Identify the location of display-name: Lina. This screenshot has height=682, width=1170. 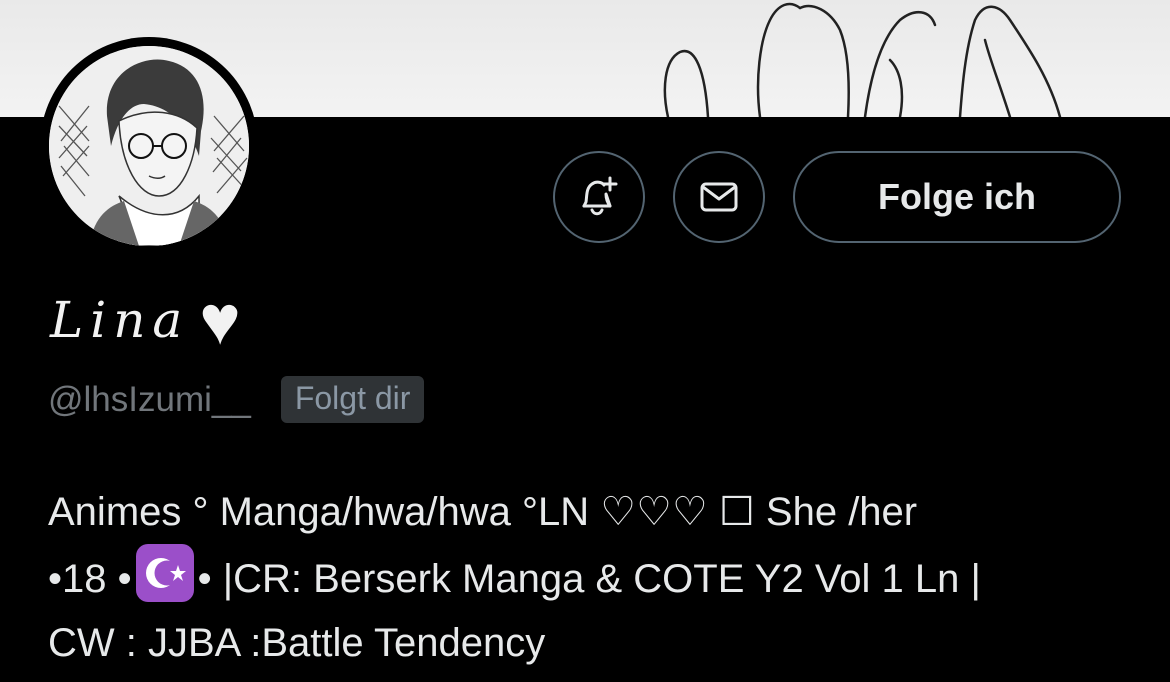
(120, 320).